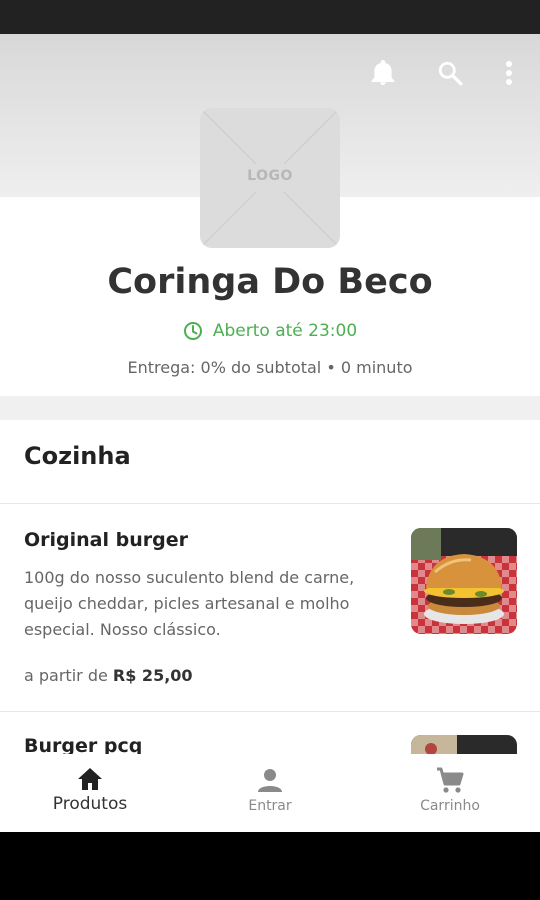 The height and width of the screenshot is (900, 540). I want to click on product-image, so click(464, 581).